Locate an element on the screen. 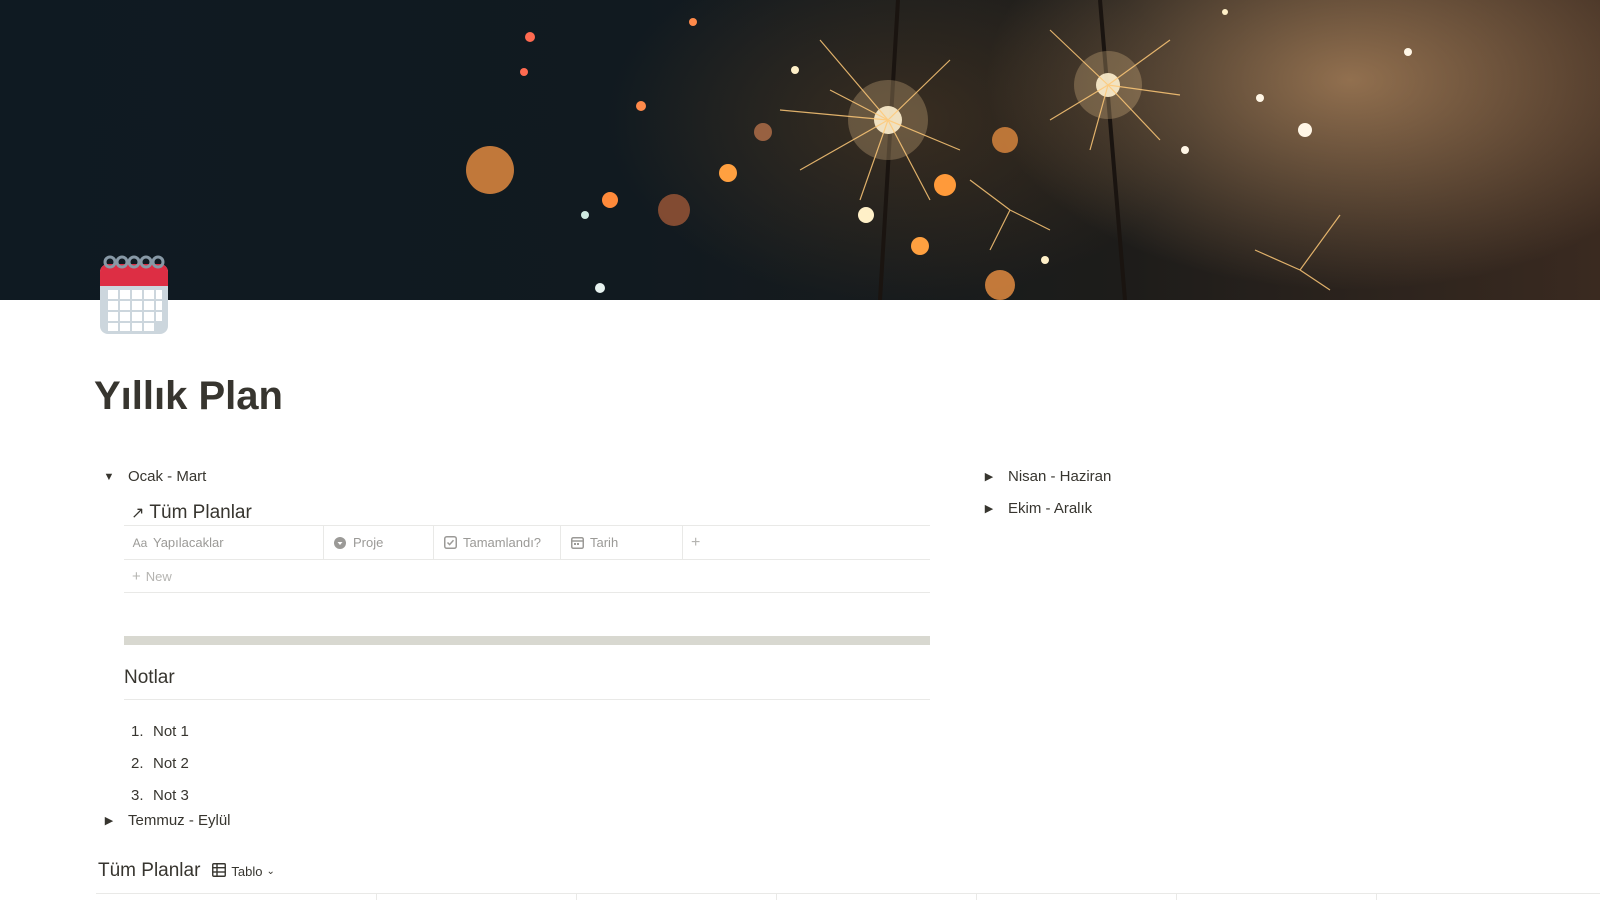 The image size is (1600, 900). linked-db-title-label: Tüm Planlar is located at coordinates (200, 512).